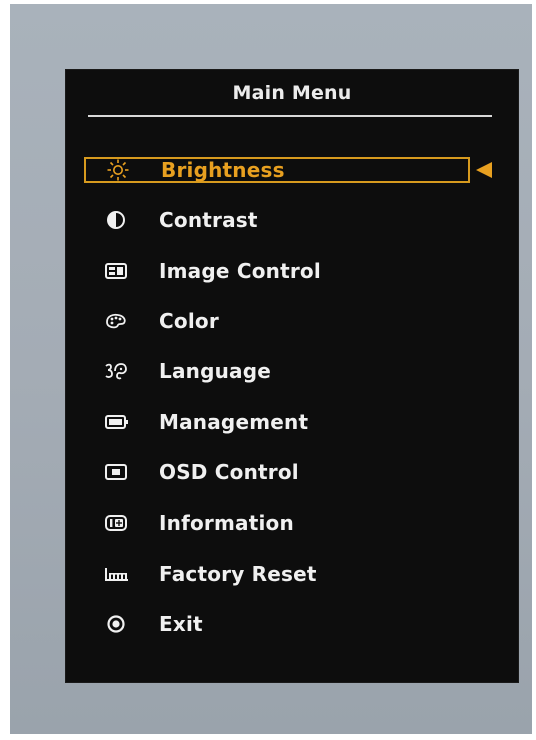 This screenshot has width=536, height=740. What do you see at coordinates (290, 116) in the screenshot?
I see `title-divider` at bounding box center [290, 116].